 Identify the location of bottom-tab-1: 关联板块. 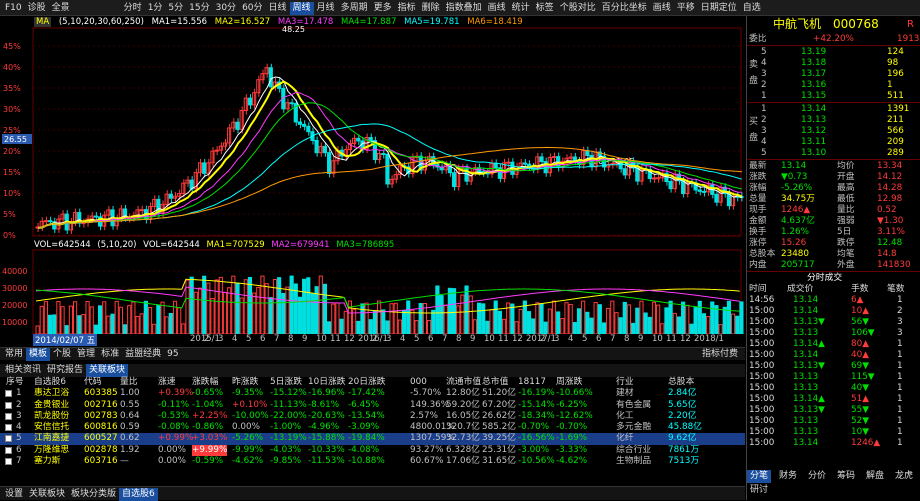
(47, 494).